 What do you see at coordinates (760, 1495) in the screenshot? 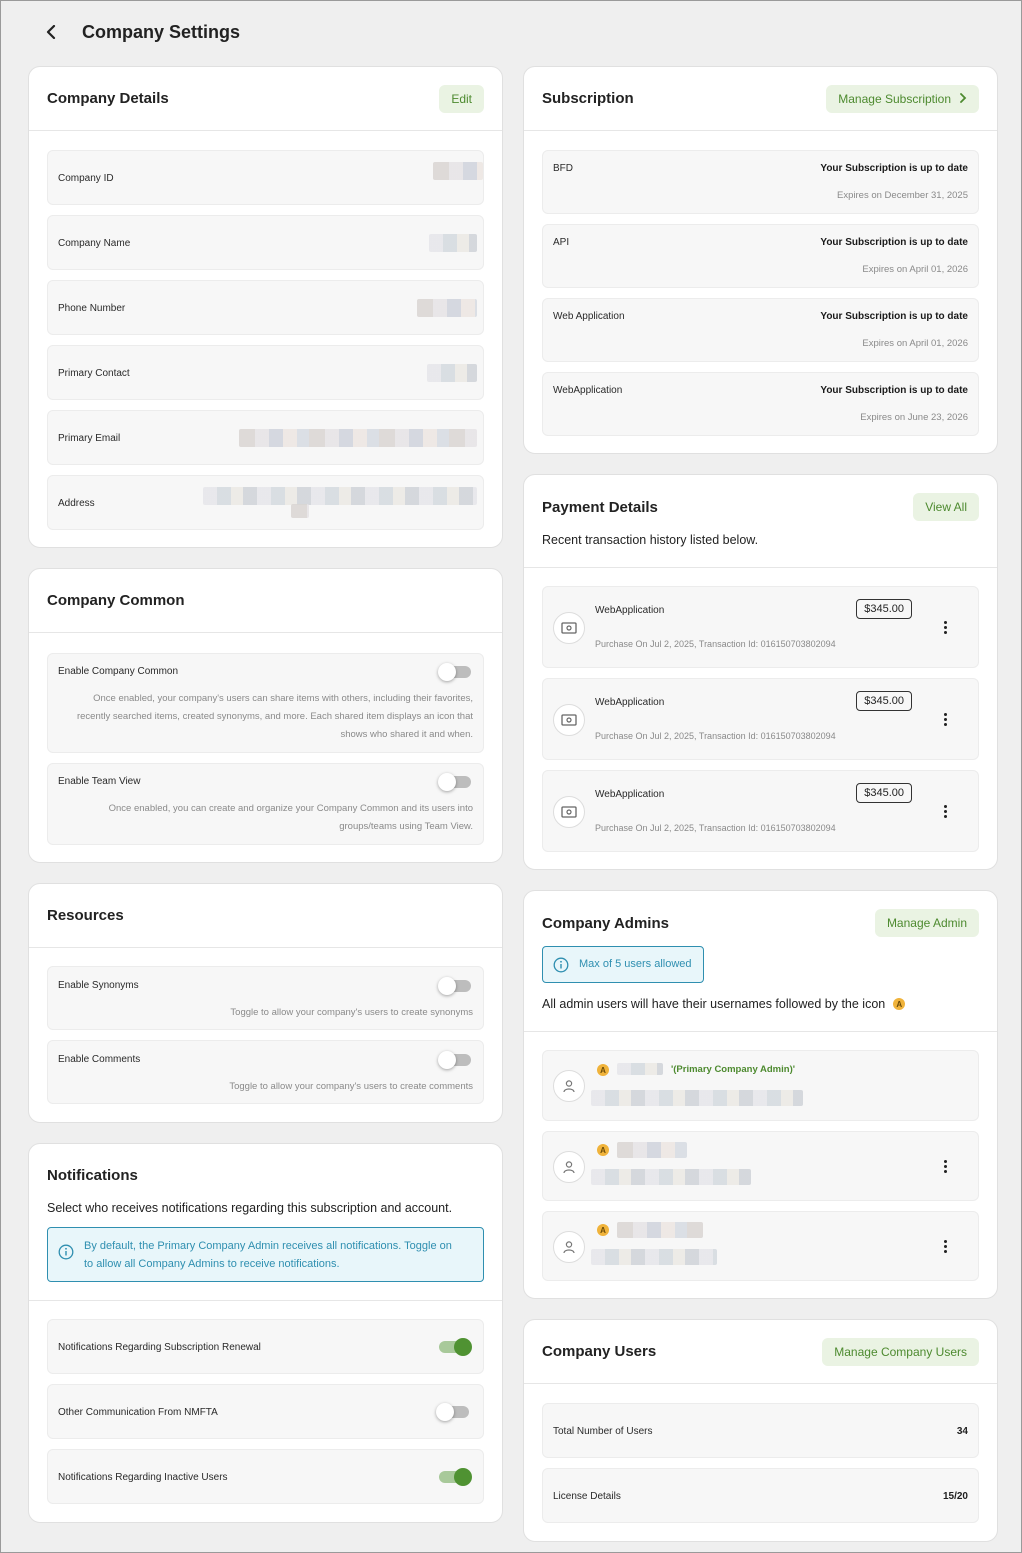
I see `license-details-row: License Details 15/20` at bounding box center [760, 1495].